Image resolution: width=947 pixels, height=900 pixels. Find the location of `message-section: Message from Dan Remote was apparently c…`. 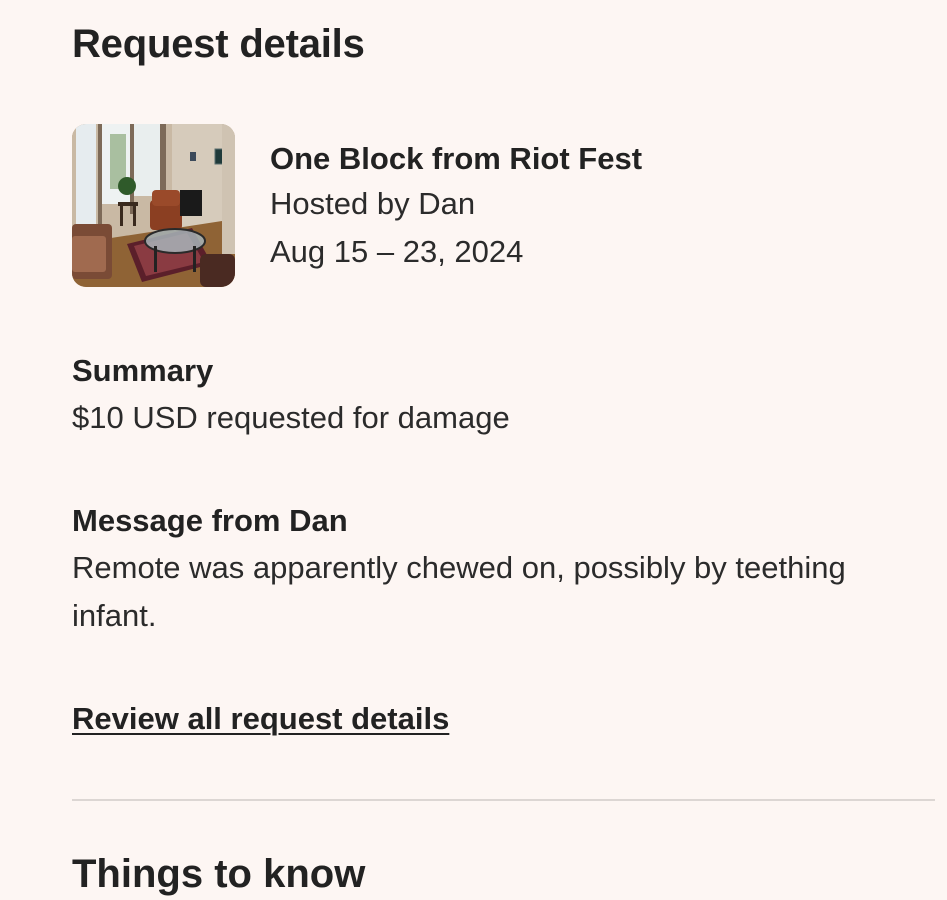

message-section: Message from Dan Remote was apparently c… is located at coordinates (502, 569).